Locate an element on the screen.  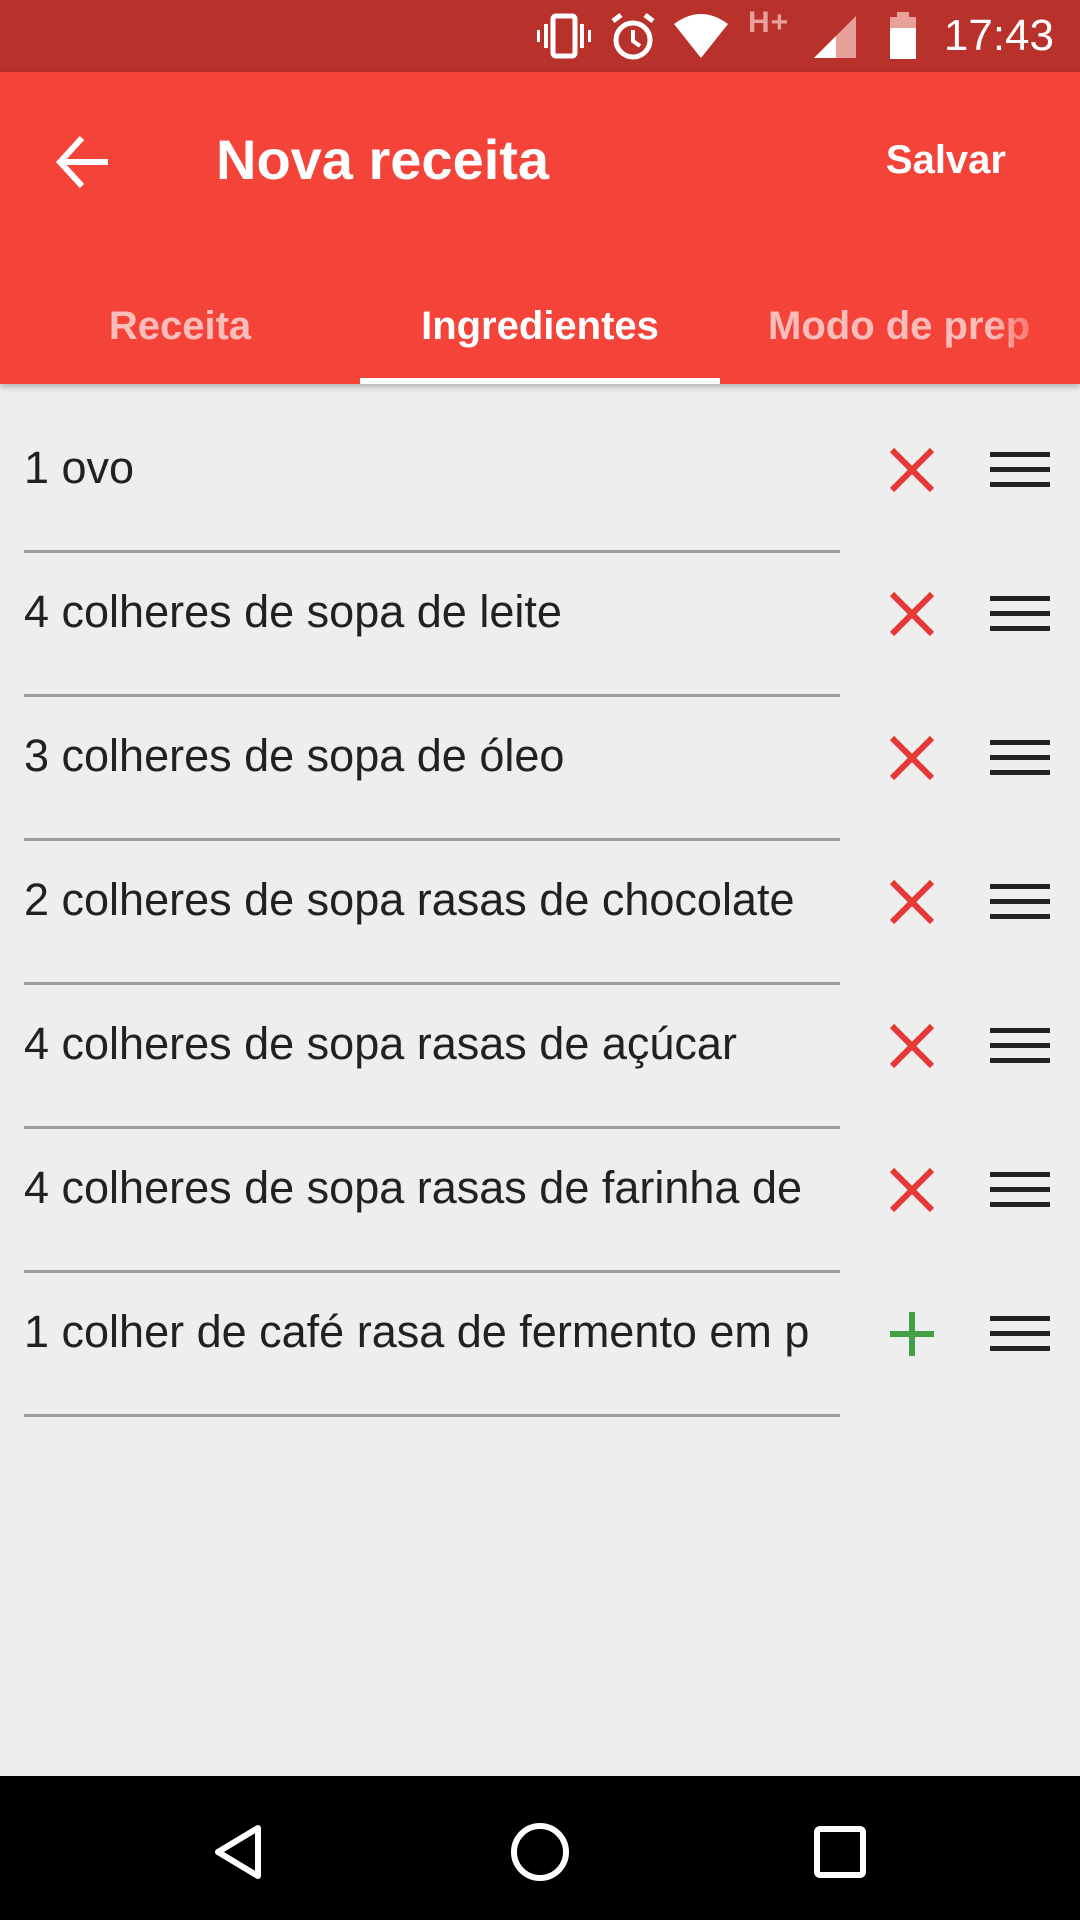
plus-icon is located at coordinates (912, 1334).